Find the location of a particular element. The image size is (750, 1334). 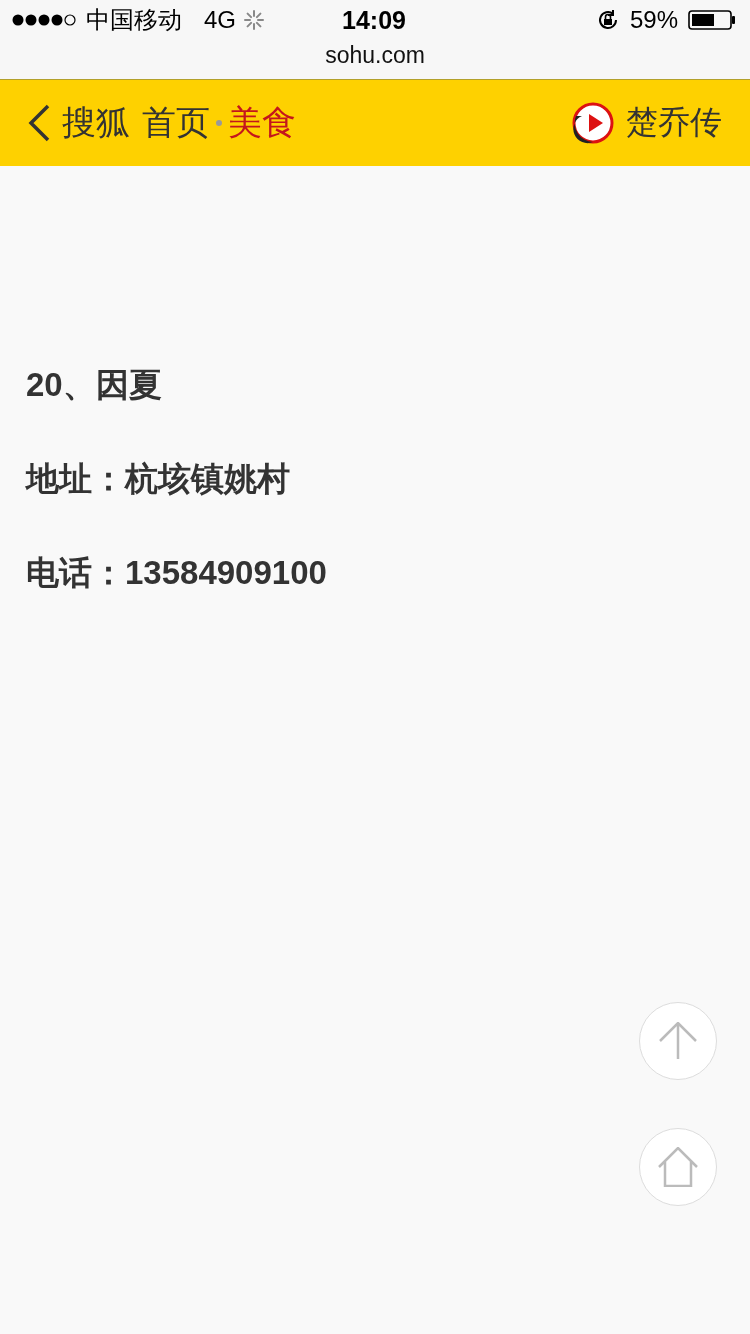

site-logo-link: 搜狐 is located at coordinates (96, 123).